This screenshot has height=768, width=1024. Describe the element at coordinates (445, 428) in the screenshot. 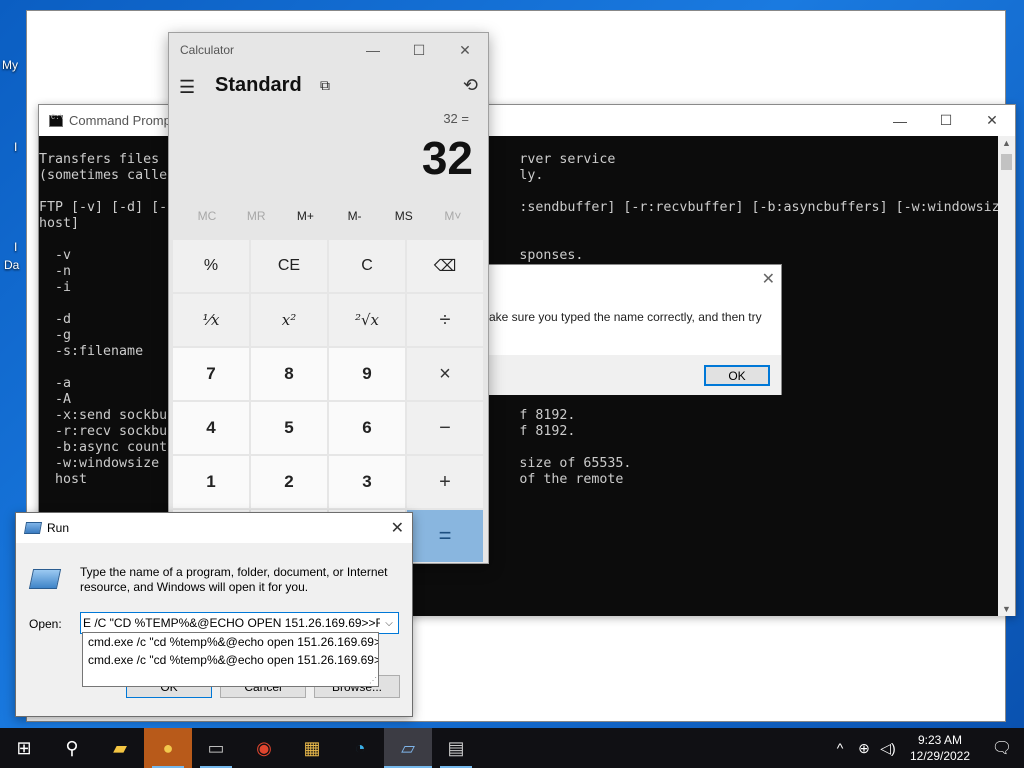

I see `subtract-button: −` at that location.